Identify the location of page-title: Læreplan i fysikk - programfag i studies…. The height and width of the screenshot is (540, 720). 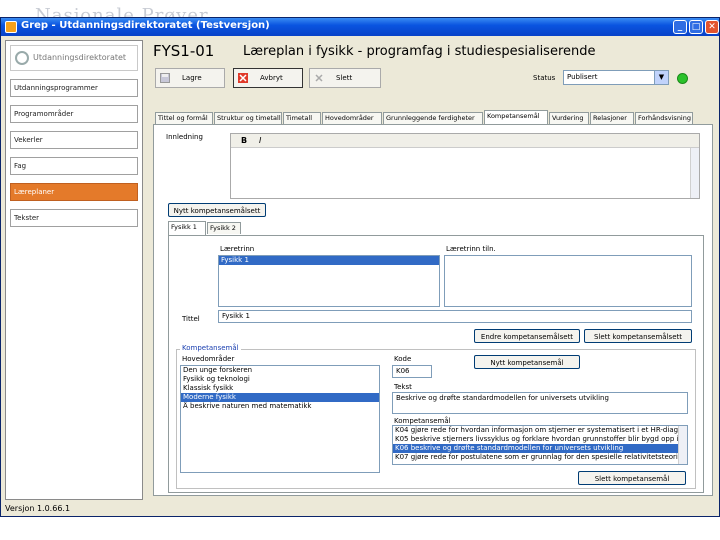
(419, 51).